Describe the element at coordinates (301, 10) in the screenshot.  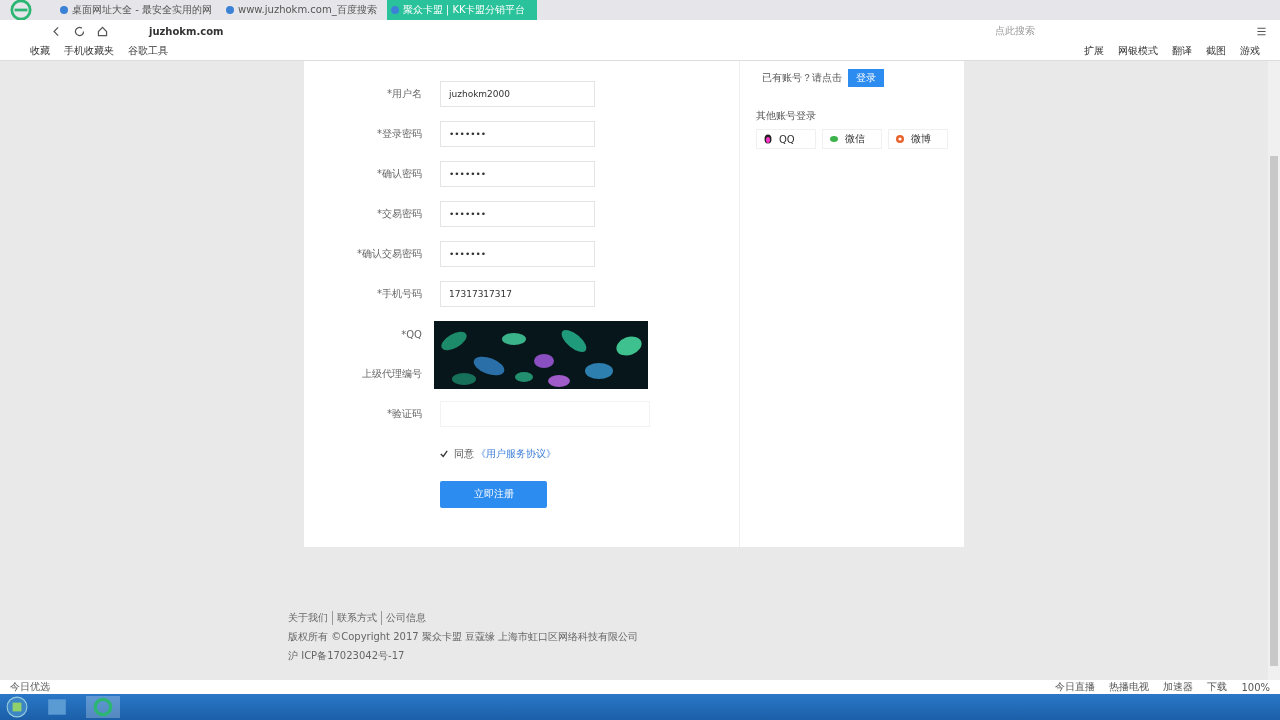
I see `browser-tab: www.juzhokm.com_百度搜索` at that location.